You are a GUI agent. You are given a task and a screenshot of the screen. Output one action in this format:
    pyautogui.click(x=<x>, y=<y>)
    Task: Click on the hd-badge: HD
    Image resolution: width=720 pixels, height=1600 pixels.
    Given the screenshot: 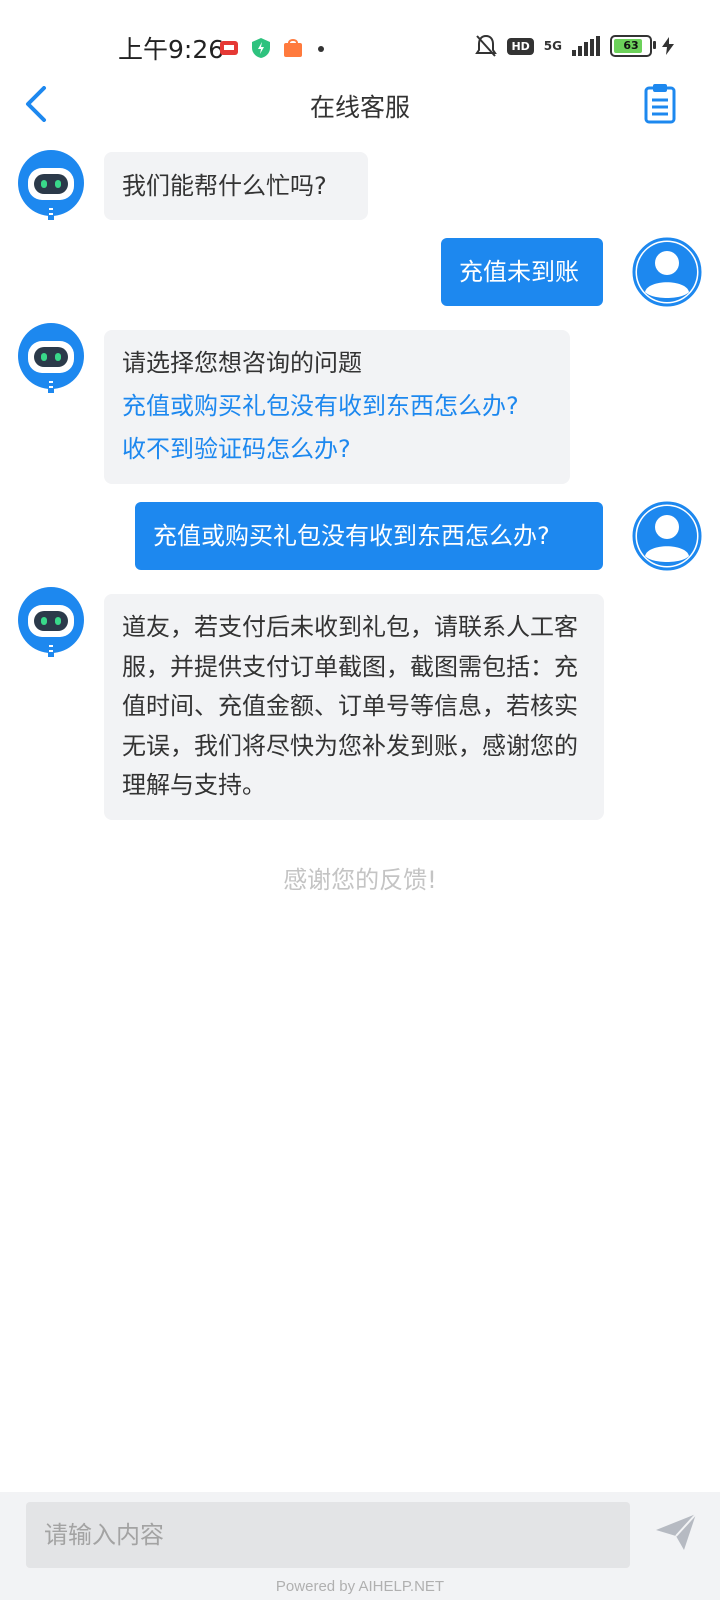 What is the action you would take?
    pyautogui.click(x=520, y=46)
    